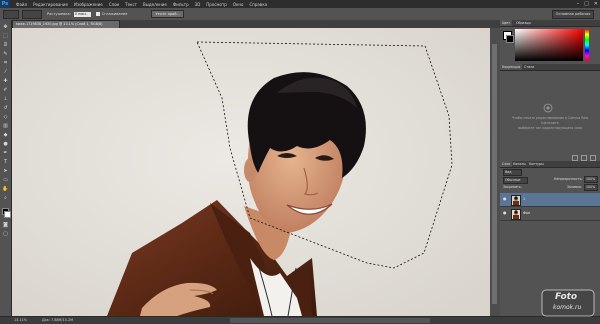 This screenshot has height=324, width=600. Describe the element at coordinates (5, 180) in the screenshot. I see `shape-tool-icon: ▭` at that location.